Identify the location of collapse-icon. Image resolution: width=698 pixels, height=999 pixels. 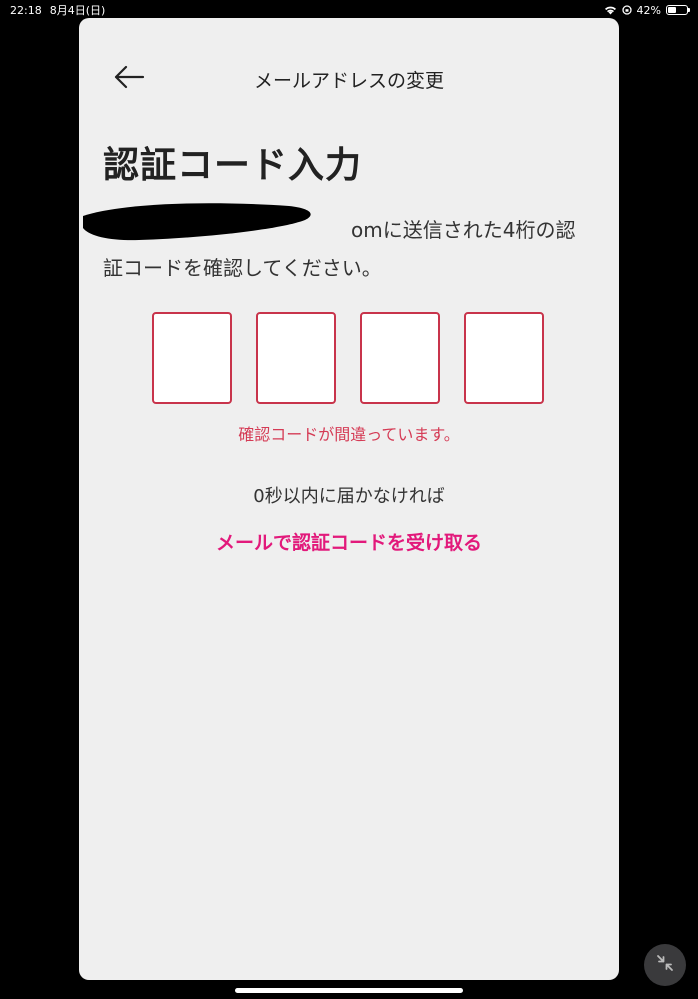
(665, 965).